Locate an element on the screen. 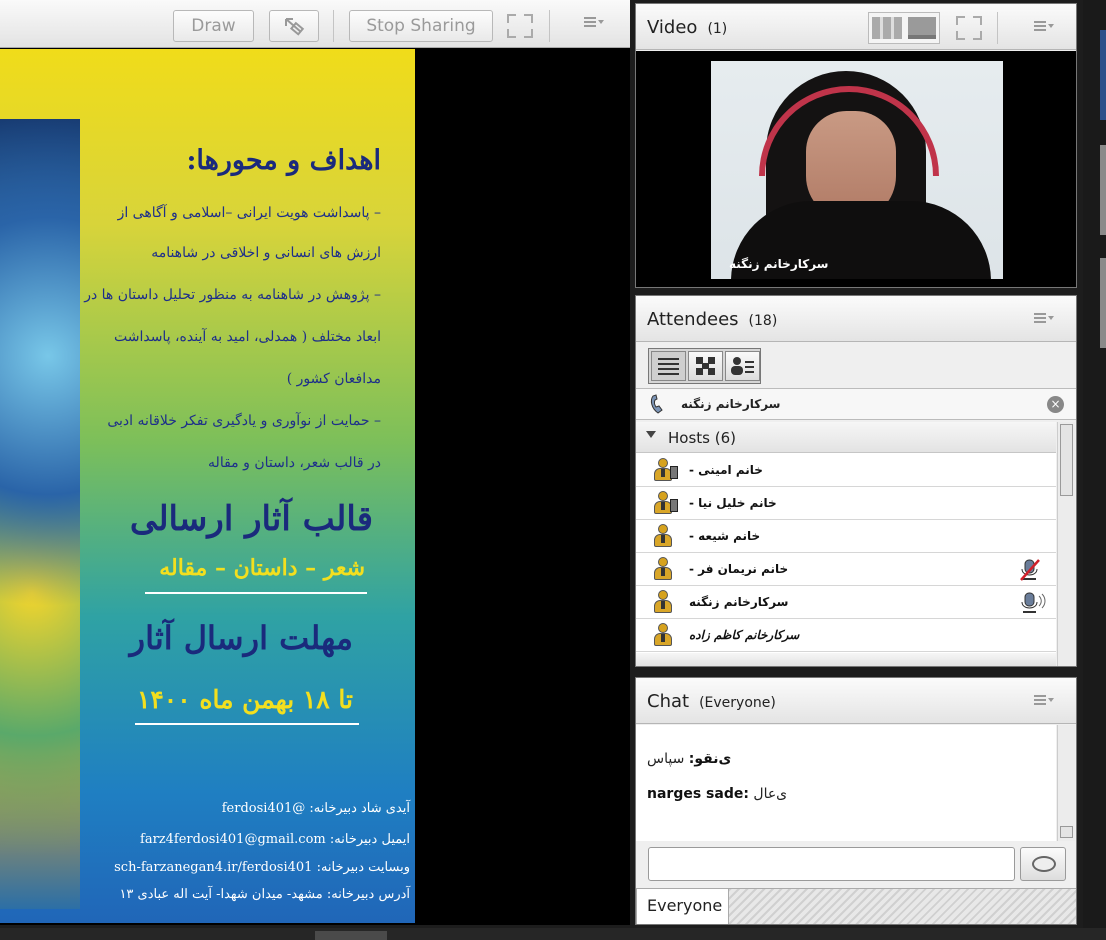  grid-layout-icon is located at coordinates (887, 28).